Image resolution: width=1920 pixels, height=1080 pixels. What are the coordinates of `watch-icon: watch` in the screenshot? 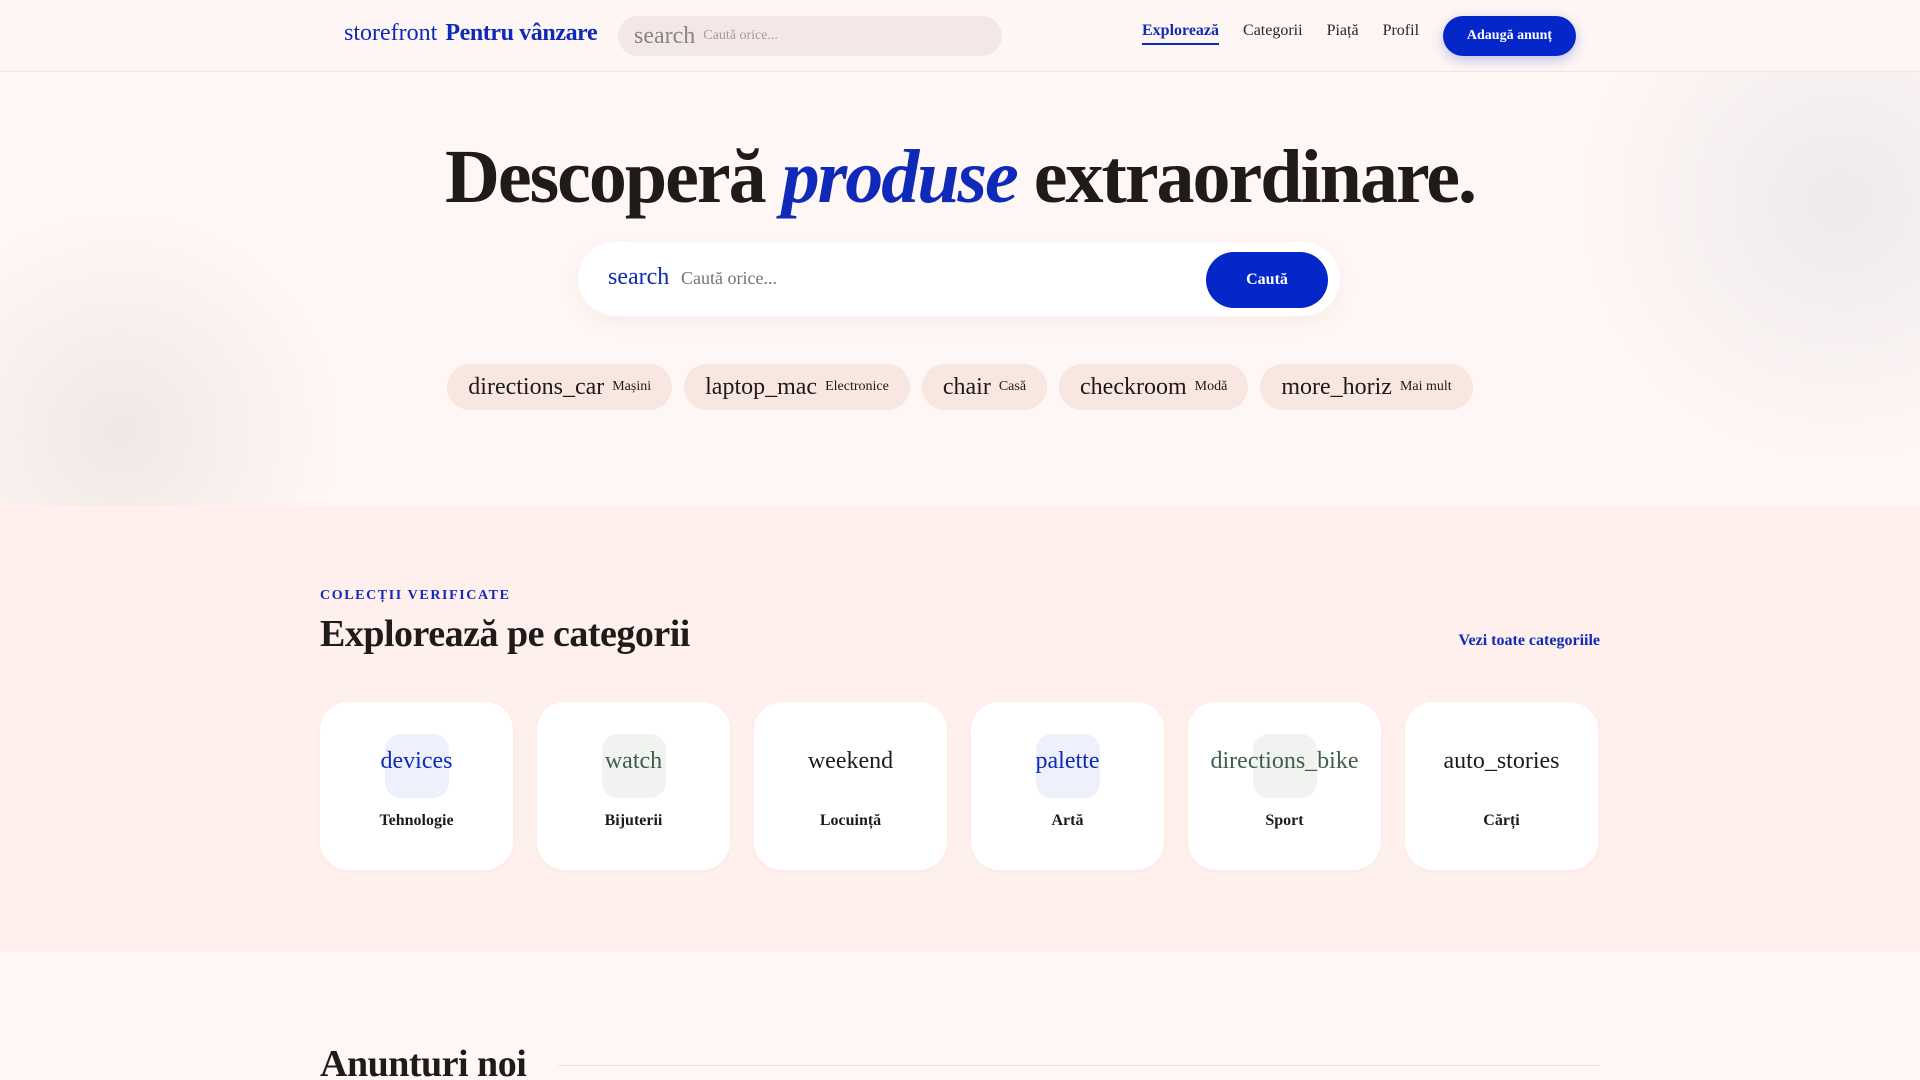 It's located at (633, 761).